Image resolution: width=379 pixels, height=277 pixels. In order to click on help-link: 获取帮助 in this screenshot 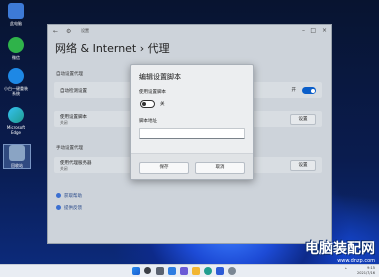, I will do `click(69, 196)`.